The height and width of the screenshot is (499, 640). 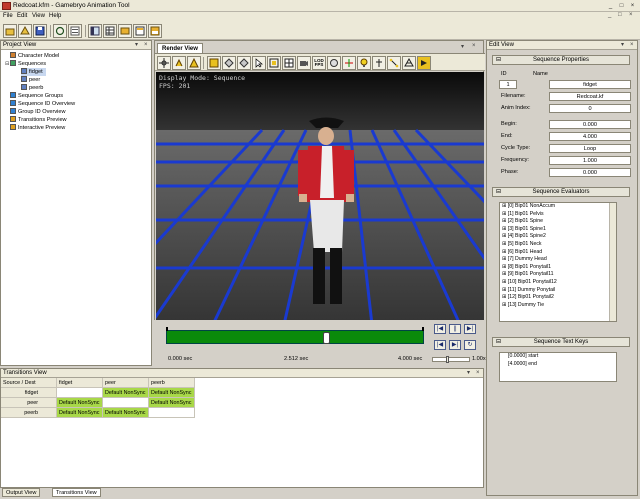 I want to click on list-item: ⊞ [6] Bip01 Head, so click(x=558, y=253).